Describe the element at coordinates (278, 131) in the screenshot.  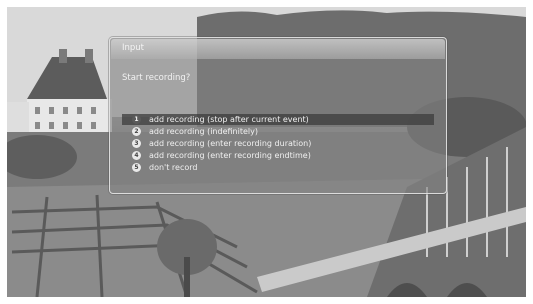
I see `option-indefinitely: 2 add recording (indefinitely)` at that location.